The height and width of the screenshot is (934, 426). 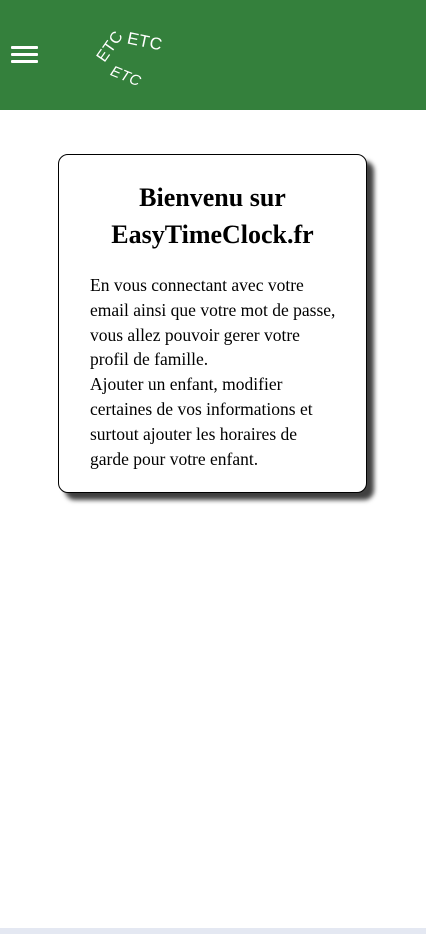 I want to click on welcome-title-line2: EasyTimeClock.fr, so click(x=212, y=234).